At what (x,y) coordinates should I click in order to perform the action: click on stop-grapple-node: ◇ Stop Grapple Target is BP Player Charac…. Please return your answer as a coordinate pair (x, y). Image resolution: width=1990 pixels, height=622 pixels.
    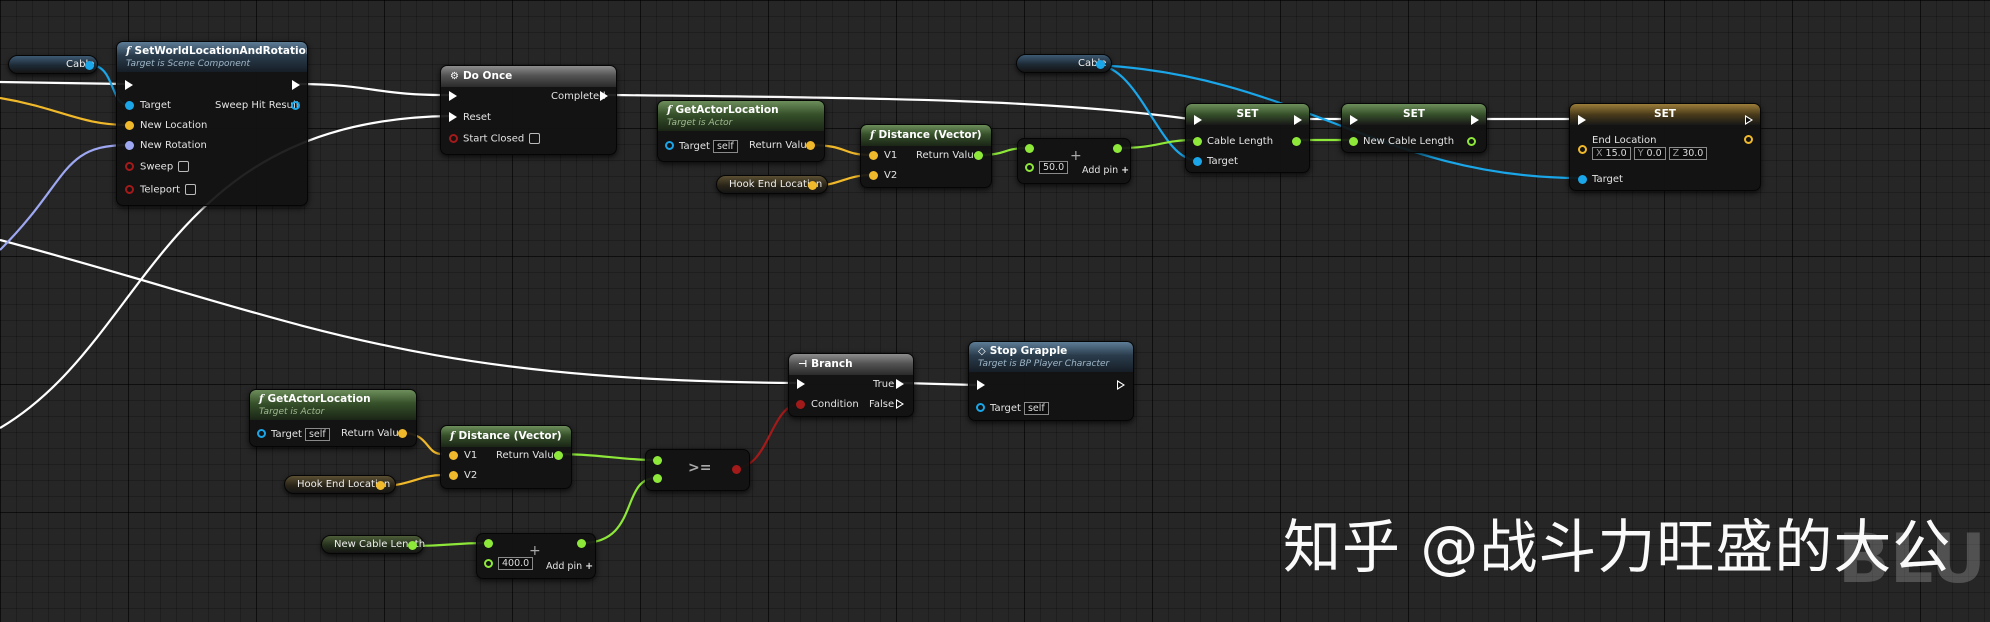
    Looking at the image, I should click on (1051, 381).